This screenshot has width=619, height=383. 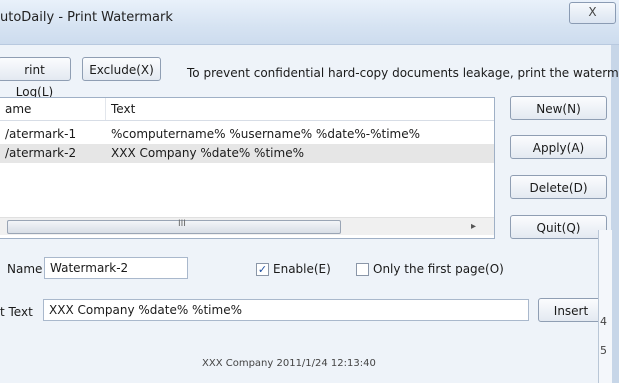 What do you see at coordinates (262, 269) in the screenshot?
I see `enable-checkbox: ✓` at bounding box center [262, 269].